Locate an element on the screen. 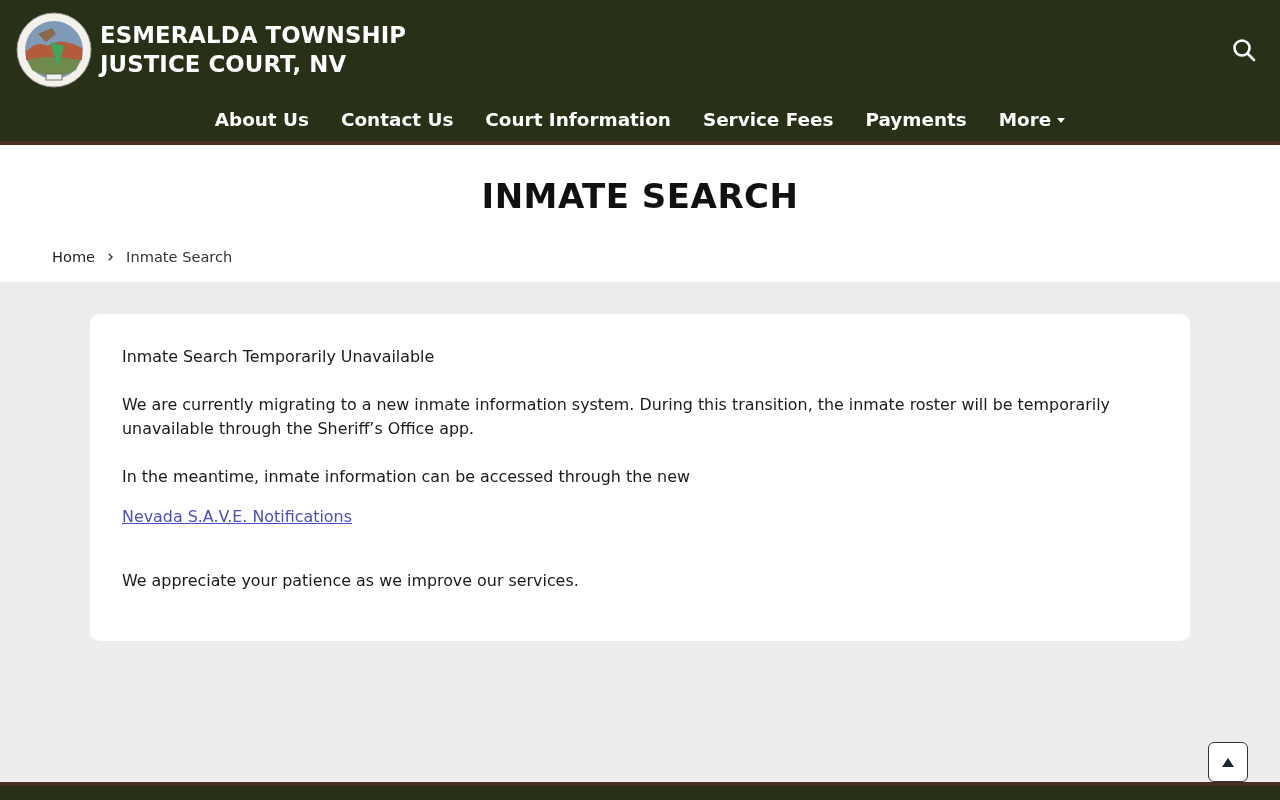 The width and height of the screenshot is (1280, 800). site-logo-link: ESMERALDA TOWNSHIP JUSTICE COURT, NV is located at coordinates (211, 50).